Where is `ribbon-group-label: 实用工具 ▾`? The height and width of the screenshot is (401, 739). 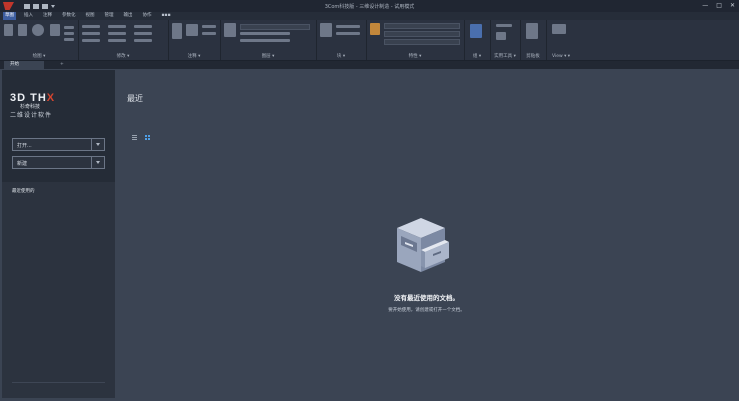
ribbon-group-label: 实用工具 ▾ is located at coordinates (505, 56).